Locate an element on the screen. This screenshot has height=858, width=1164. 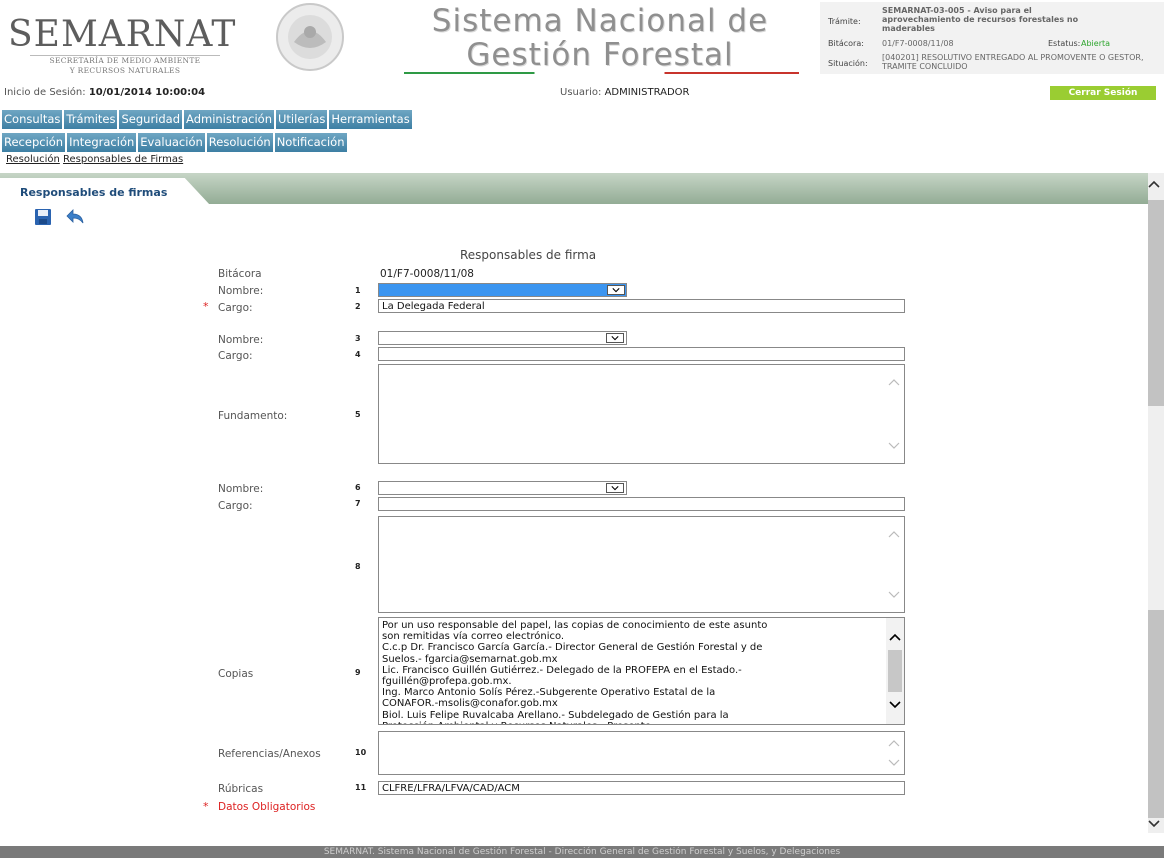
cargo1-label: Cargo: is located at coordinates (235, 308).